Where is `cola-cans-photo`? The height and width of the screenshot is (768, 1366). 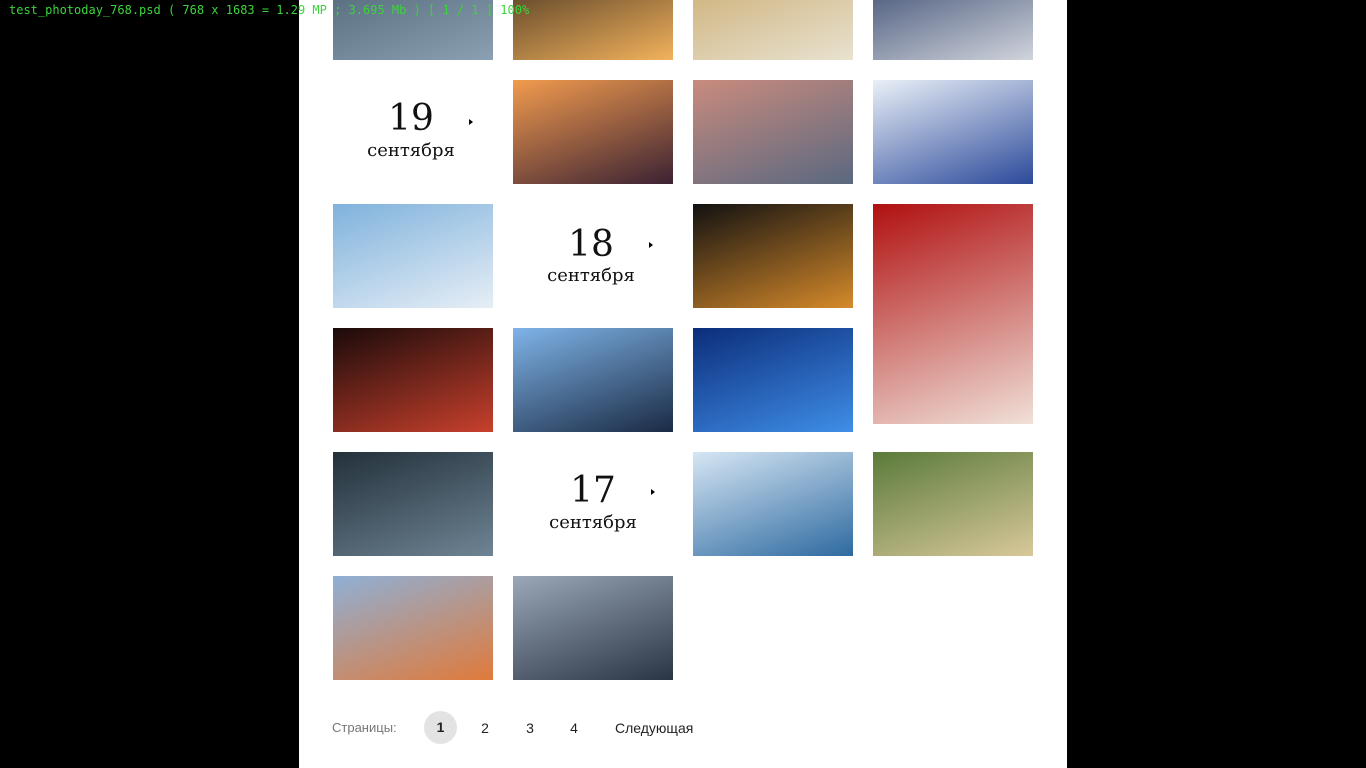
cola-cans-photo is located at coordinates (953, 314).